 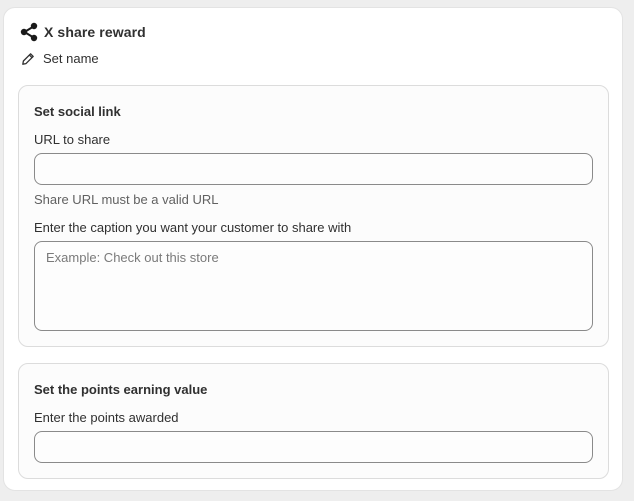 I want to click on set-name-label: Set name, so click(x=71, y=58).